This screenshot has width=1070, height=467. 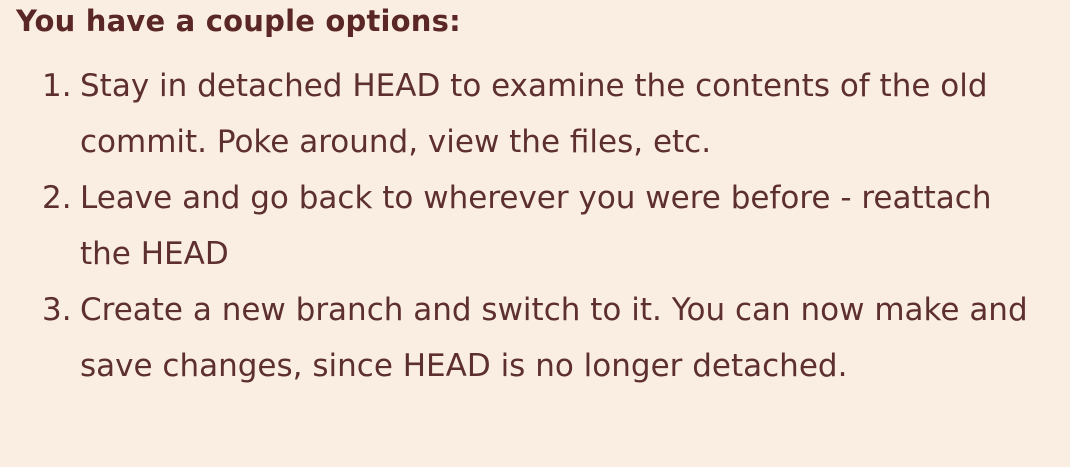 I want to click on option-number: 3., so click(x=57, y=310).